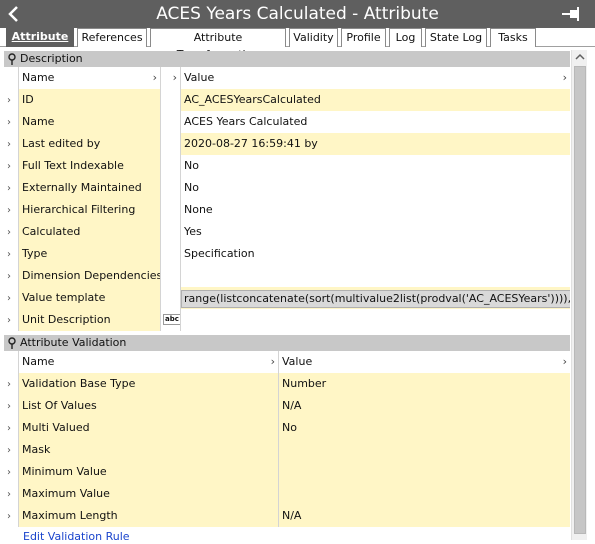  Describe the element at coordinates (218, 44) in the screenshot. I see `tab-attribute-transformation: Attribute Transformation` at that location.